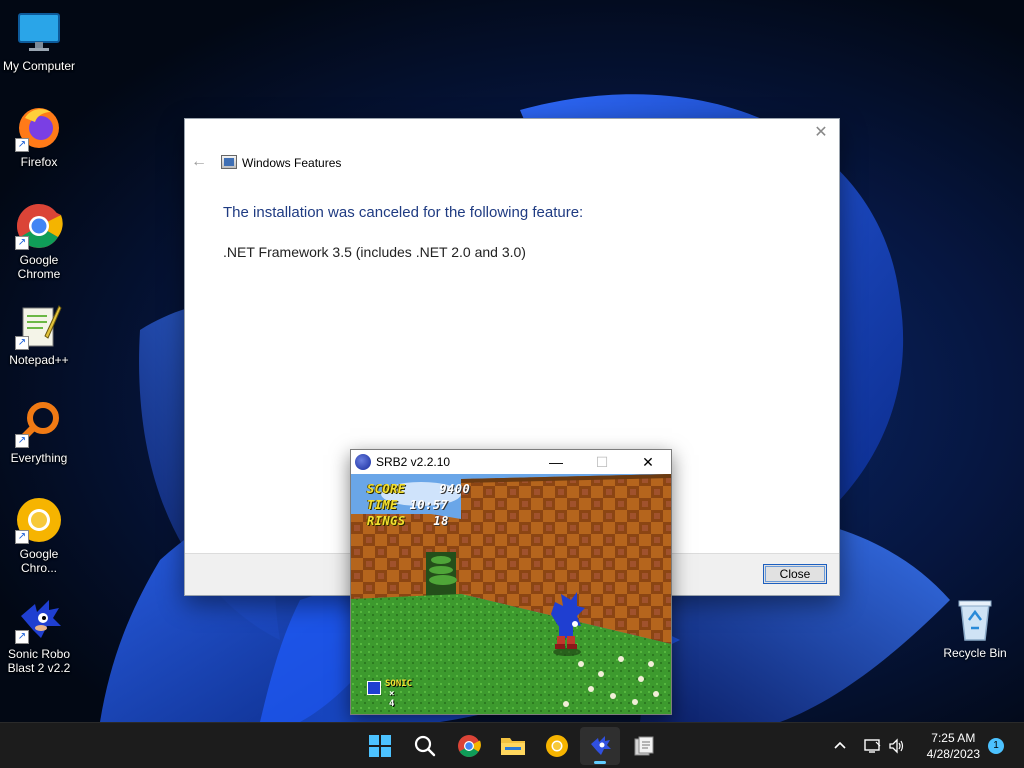  I want to click on show-hidden-icons, so click(840, 745).